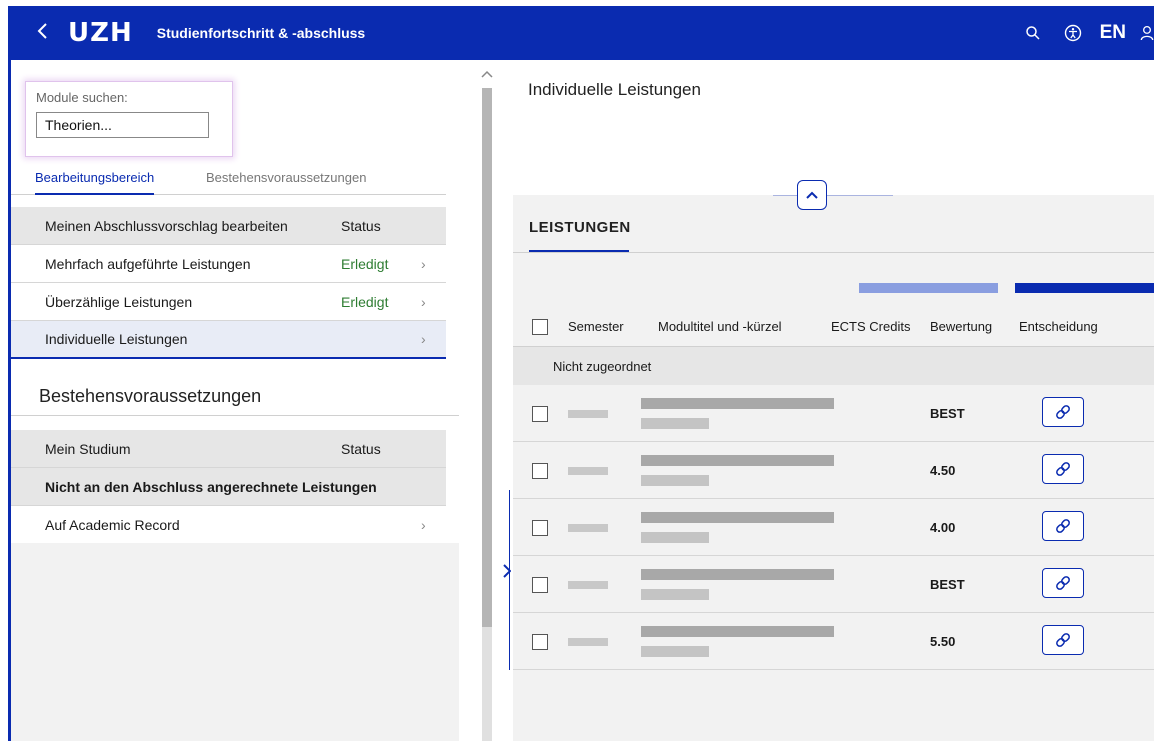 This screenshot has width=1154, height=741. Describe the element at coordinates (507, 573) in the screenshot. I see `expand-panel-icon` at that location.